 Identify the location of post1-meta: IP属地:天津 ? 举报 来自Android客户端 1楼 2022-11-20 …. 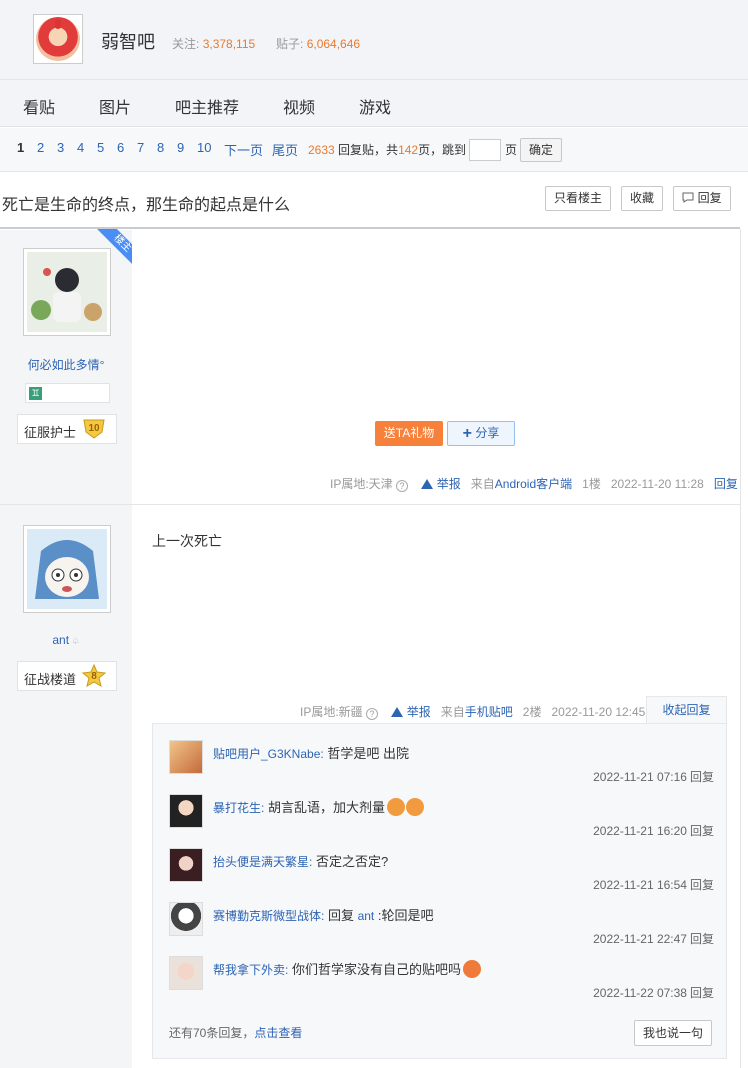
(534, 484).